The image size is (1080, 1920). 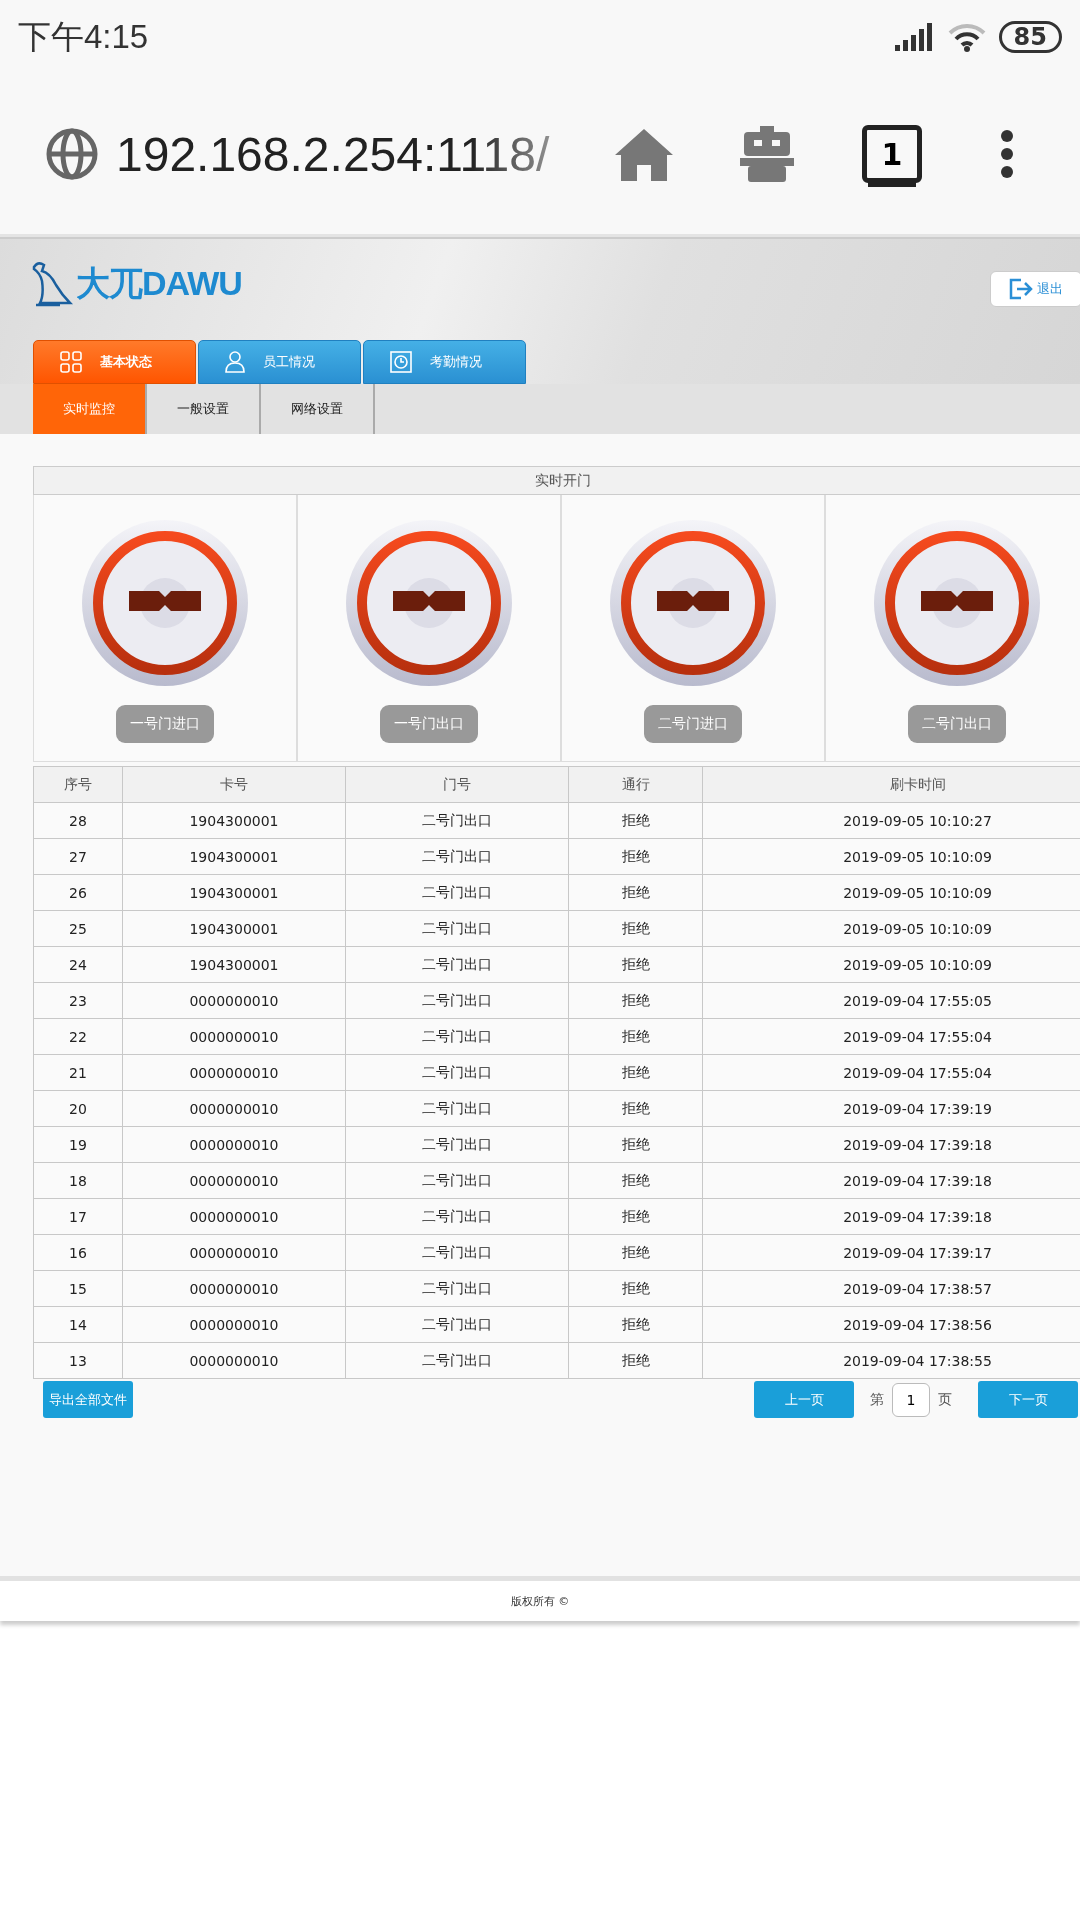 I want to click on column-header: 卡号, so click(x=234, y=784).